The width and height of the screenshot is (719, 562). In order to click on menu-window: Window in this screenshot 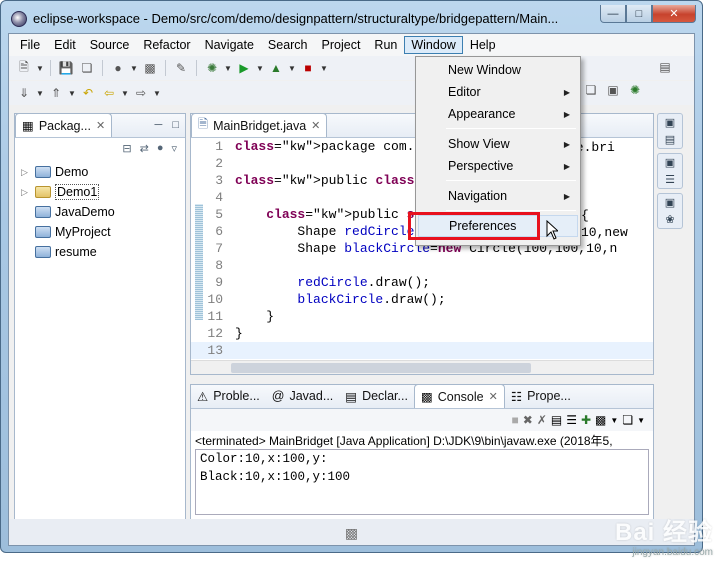, I will do `click(433, 45)`.